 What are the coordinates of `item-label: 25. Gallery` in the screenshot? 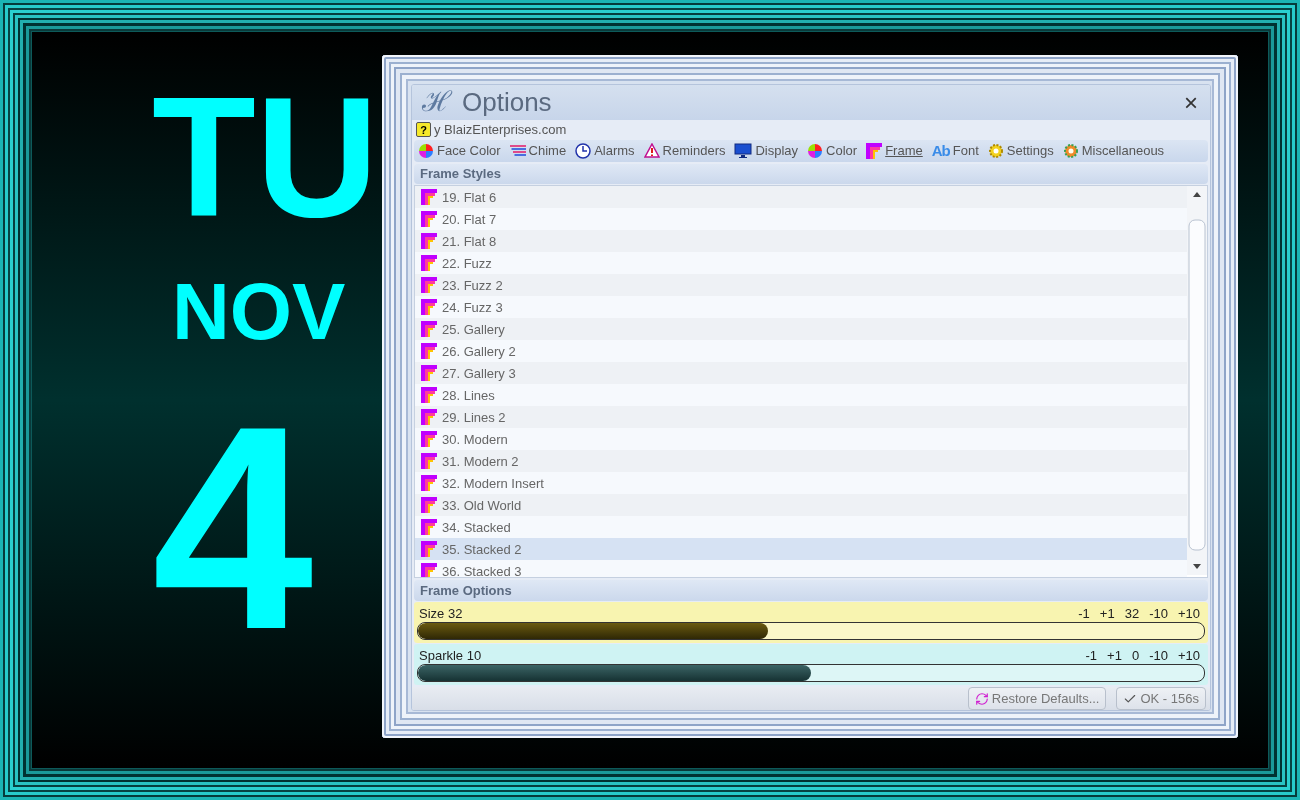 It's located at (473, 329).